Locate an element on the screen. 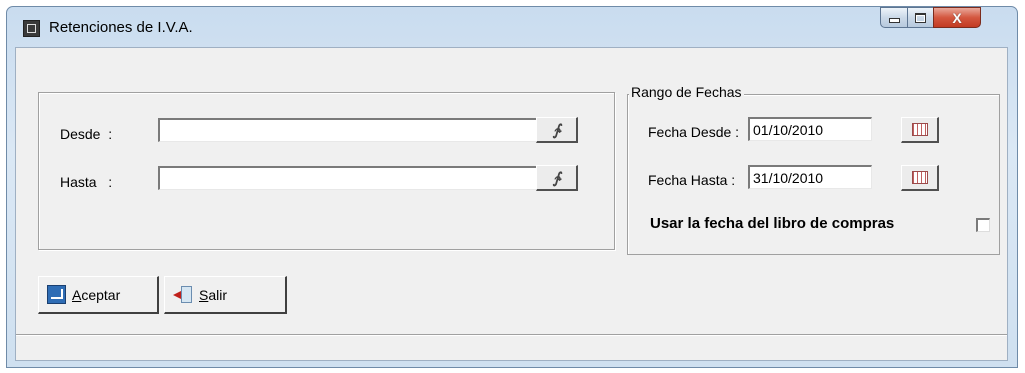 Image resolution: width=1025 pixels, height=373 pixels. salir-button: Salir is located at coordinates (225, 295).